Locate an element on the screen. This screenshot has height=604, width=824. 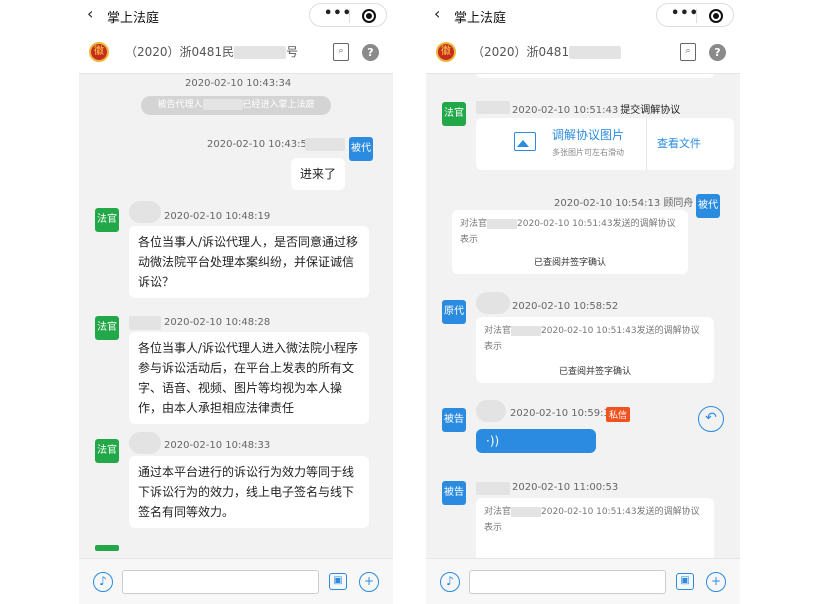
message-time: 2020-02-10 10:48:33 is located at coordinates (217, 445).